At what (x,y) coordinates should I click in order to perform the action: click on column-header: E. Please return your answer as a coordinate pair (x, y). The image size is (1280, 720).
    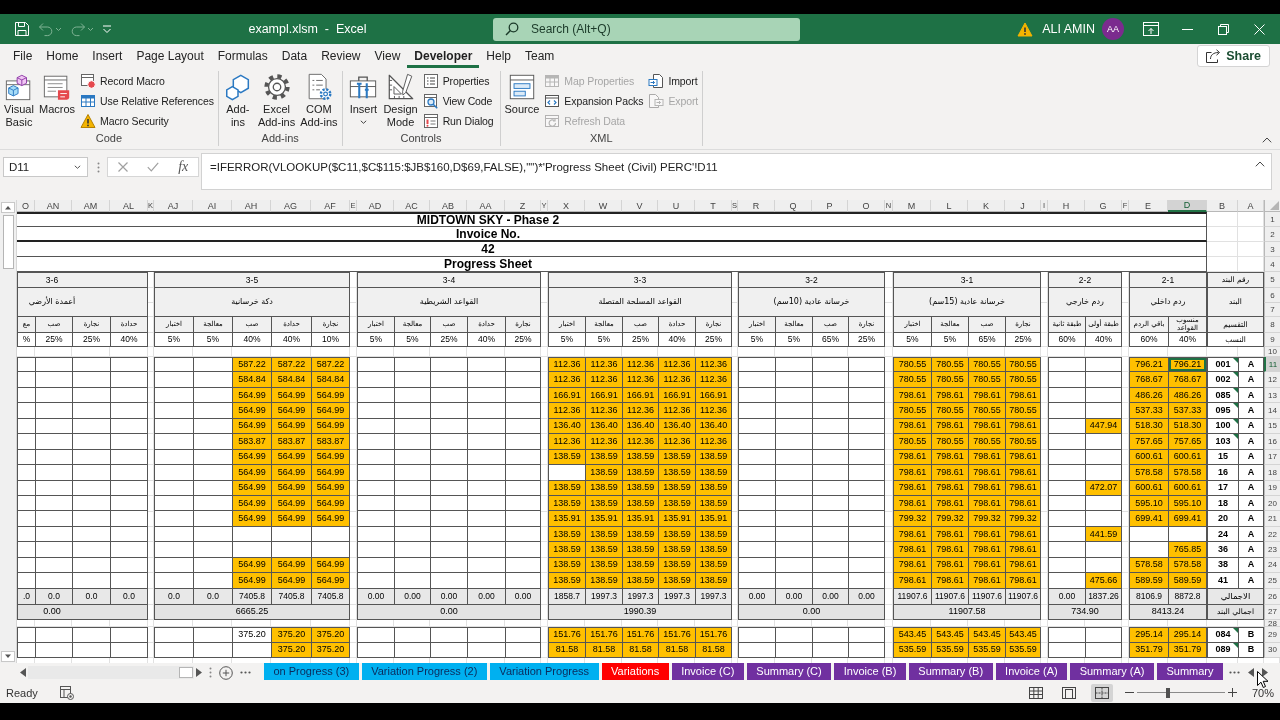
    Looking at the image, I should click on (1148, 206).